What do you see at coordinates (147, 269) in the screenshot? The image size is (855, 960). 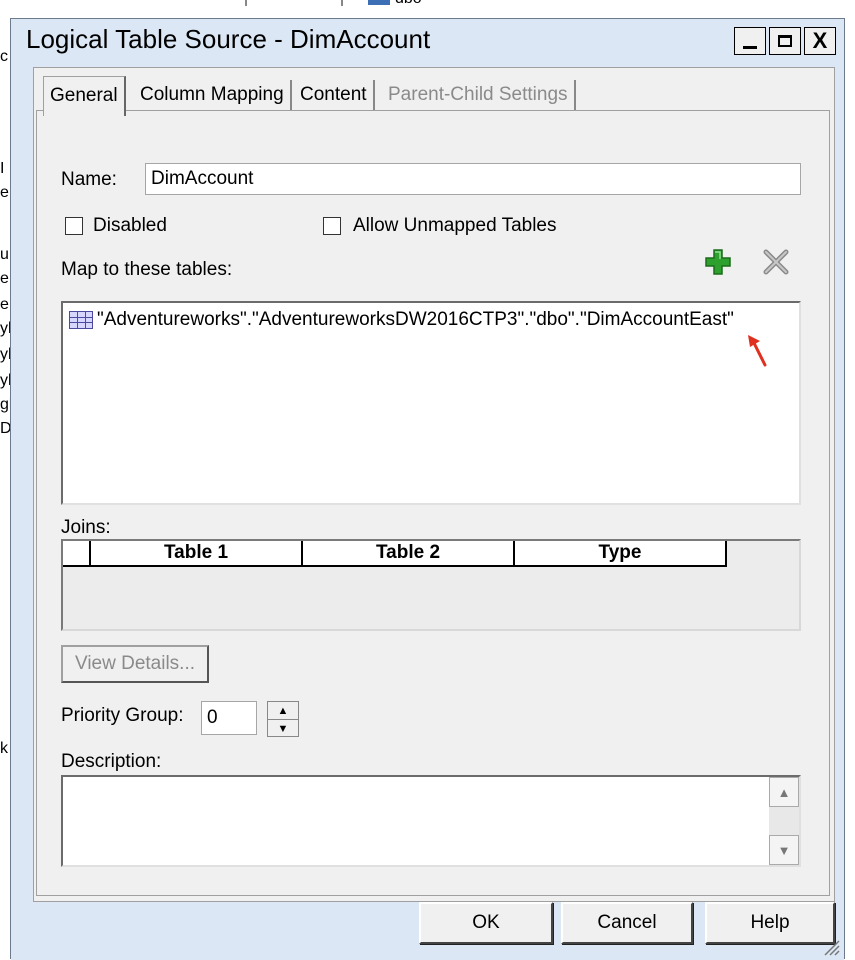 I see `map-tables-label: Map to these tables:` at bounding box center [147, 269].